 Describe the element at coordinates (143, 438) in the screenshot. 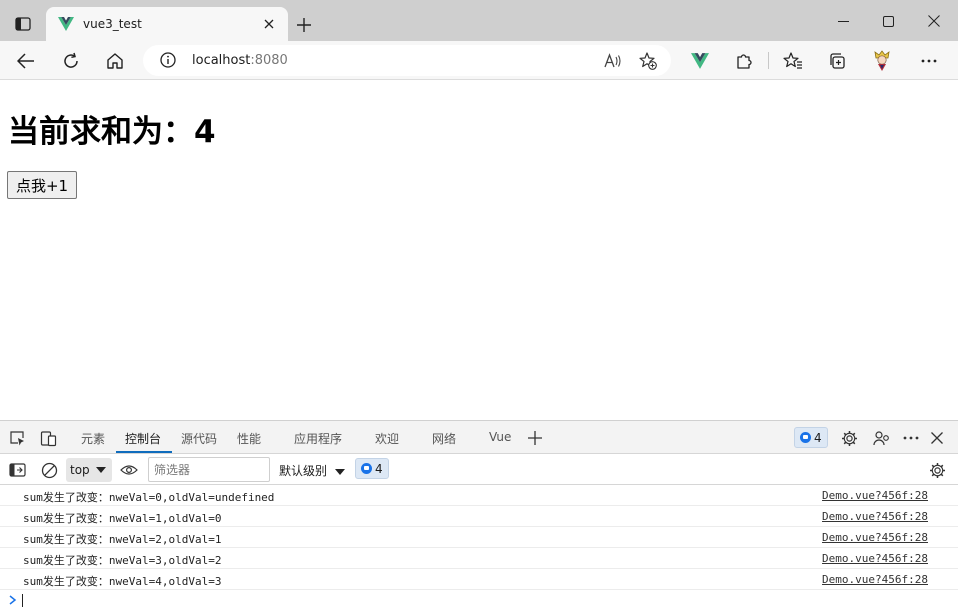

I see `devtools-tab-console: 控制台` at that location.